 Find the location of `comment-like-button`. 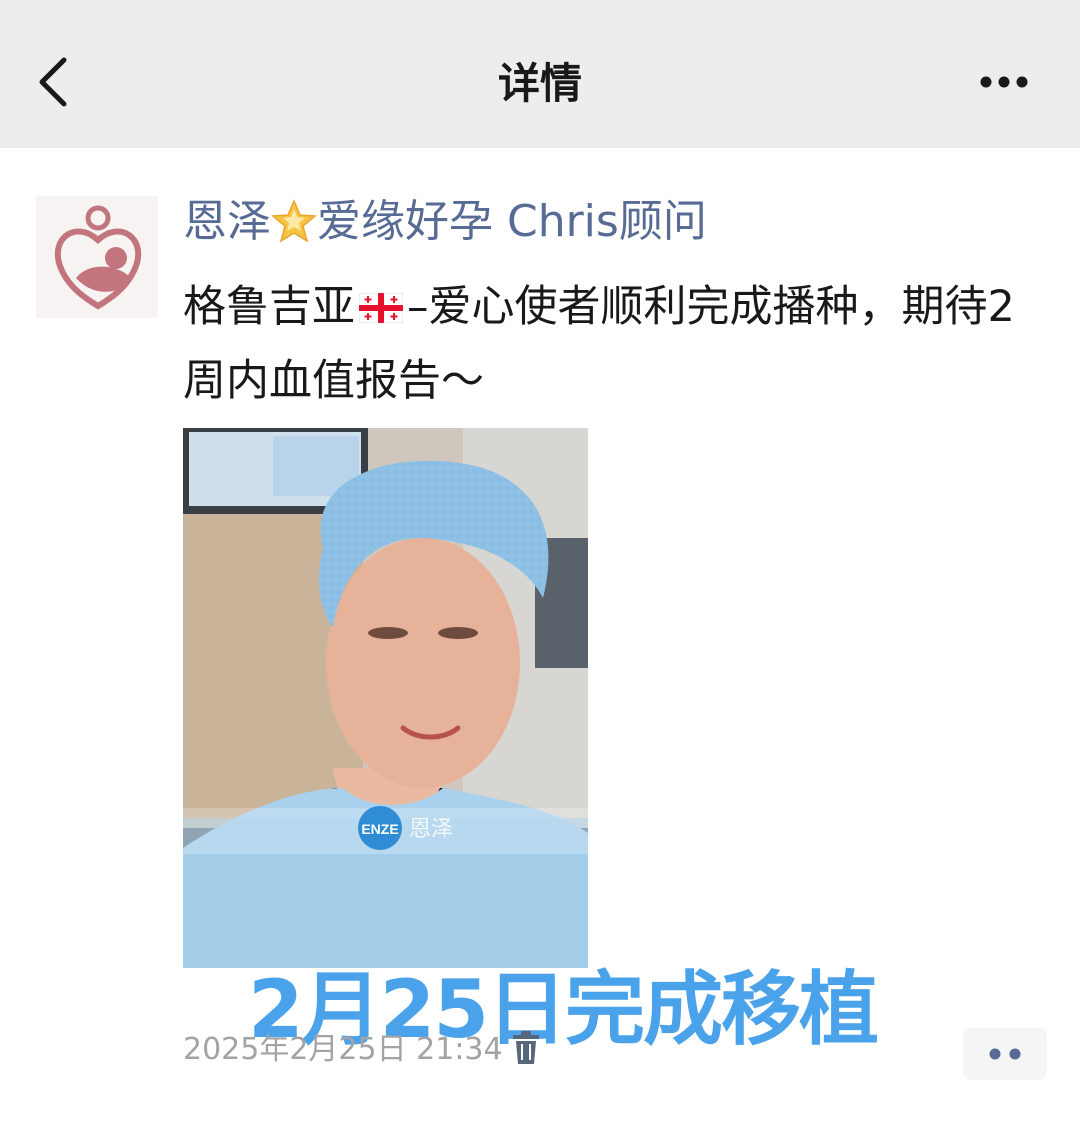

comment-like-button is located at coordinates (1005, 1054).